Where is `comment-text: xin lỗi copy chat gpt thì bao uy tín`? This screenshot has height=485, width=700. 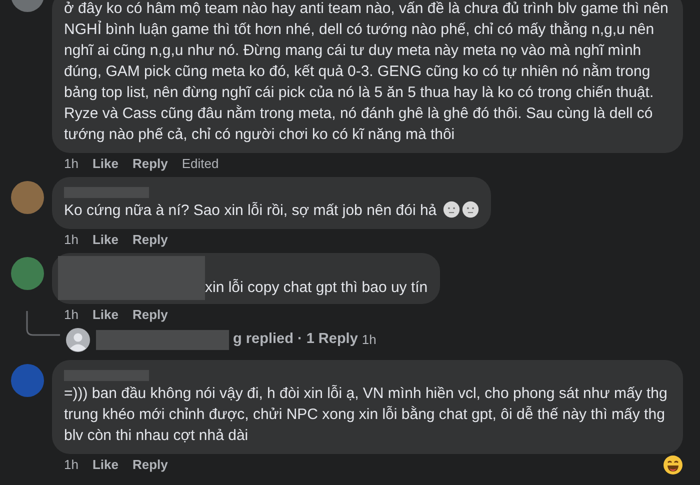 comment-text: xin lỗi copy chat gpt thì bao uy tín is located at coordinates (316, 288).